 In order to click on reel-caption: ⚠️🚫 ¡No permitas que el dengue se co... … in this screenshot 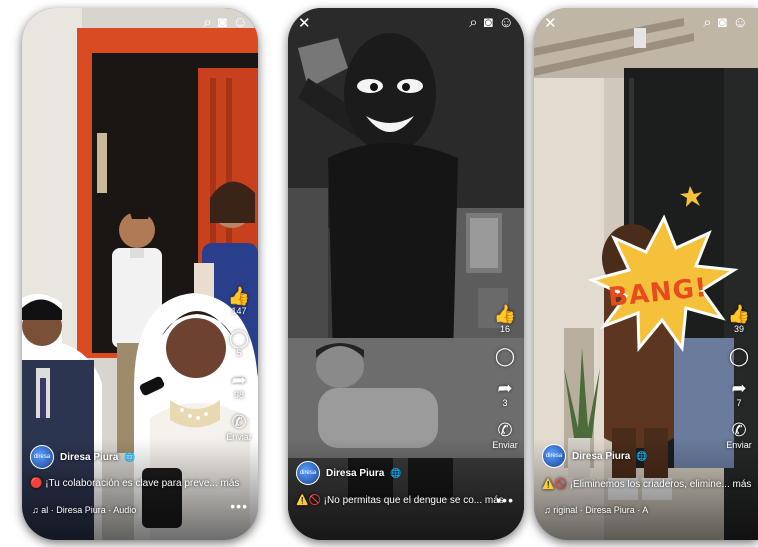, I will do `click(400, 500)`.